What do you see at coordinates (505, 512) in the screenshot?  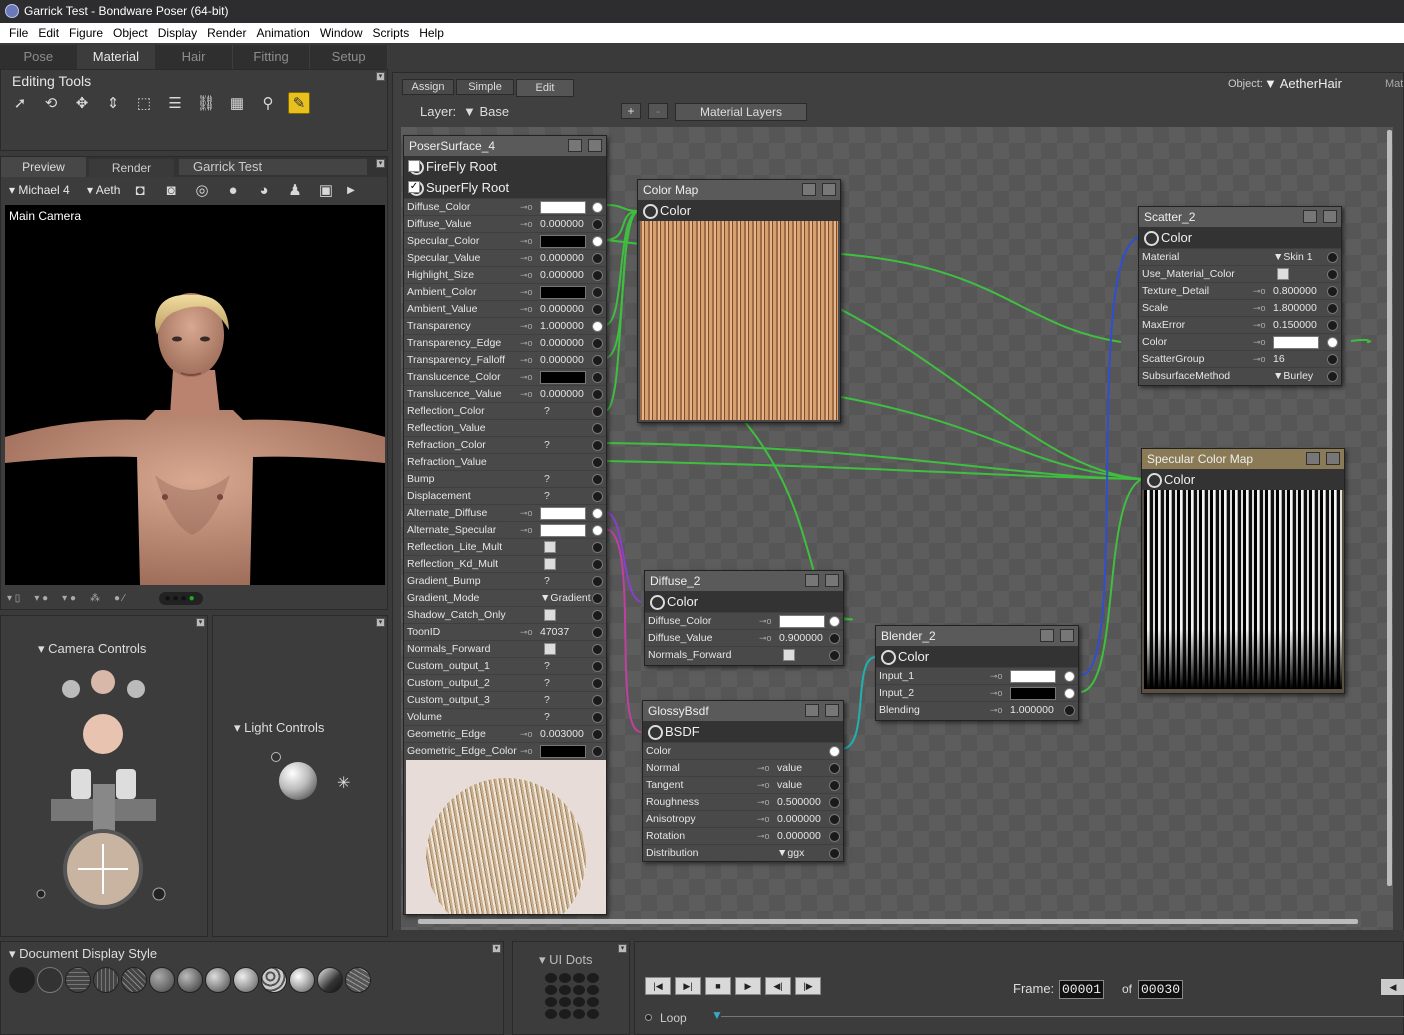 I see `param-alternate-diffuse: Alternate_Diffuse ⊸o` at bounding box center [505, 512].